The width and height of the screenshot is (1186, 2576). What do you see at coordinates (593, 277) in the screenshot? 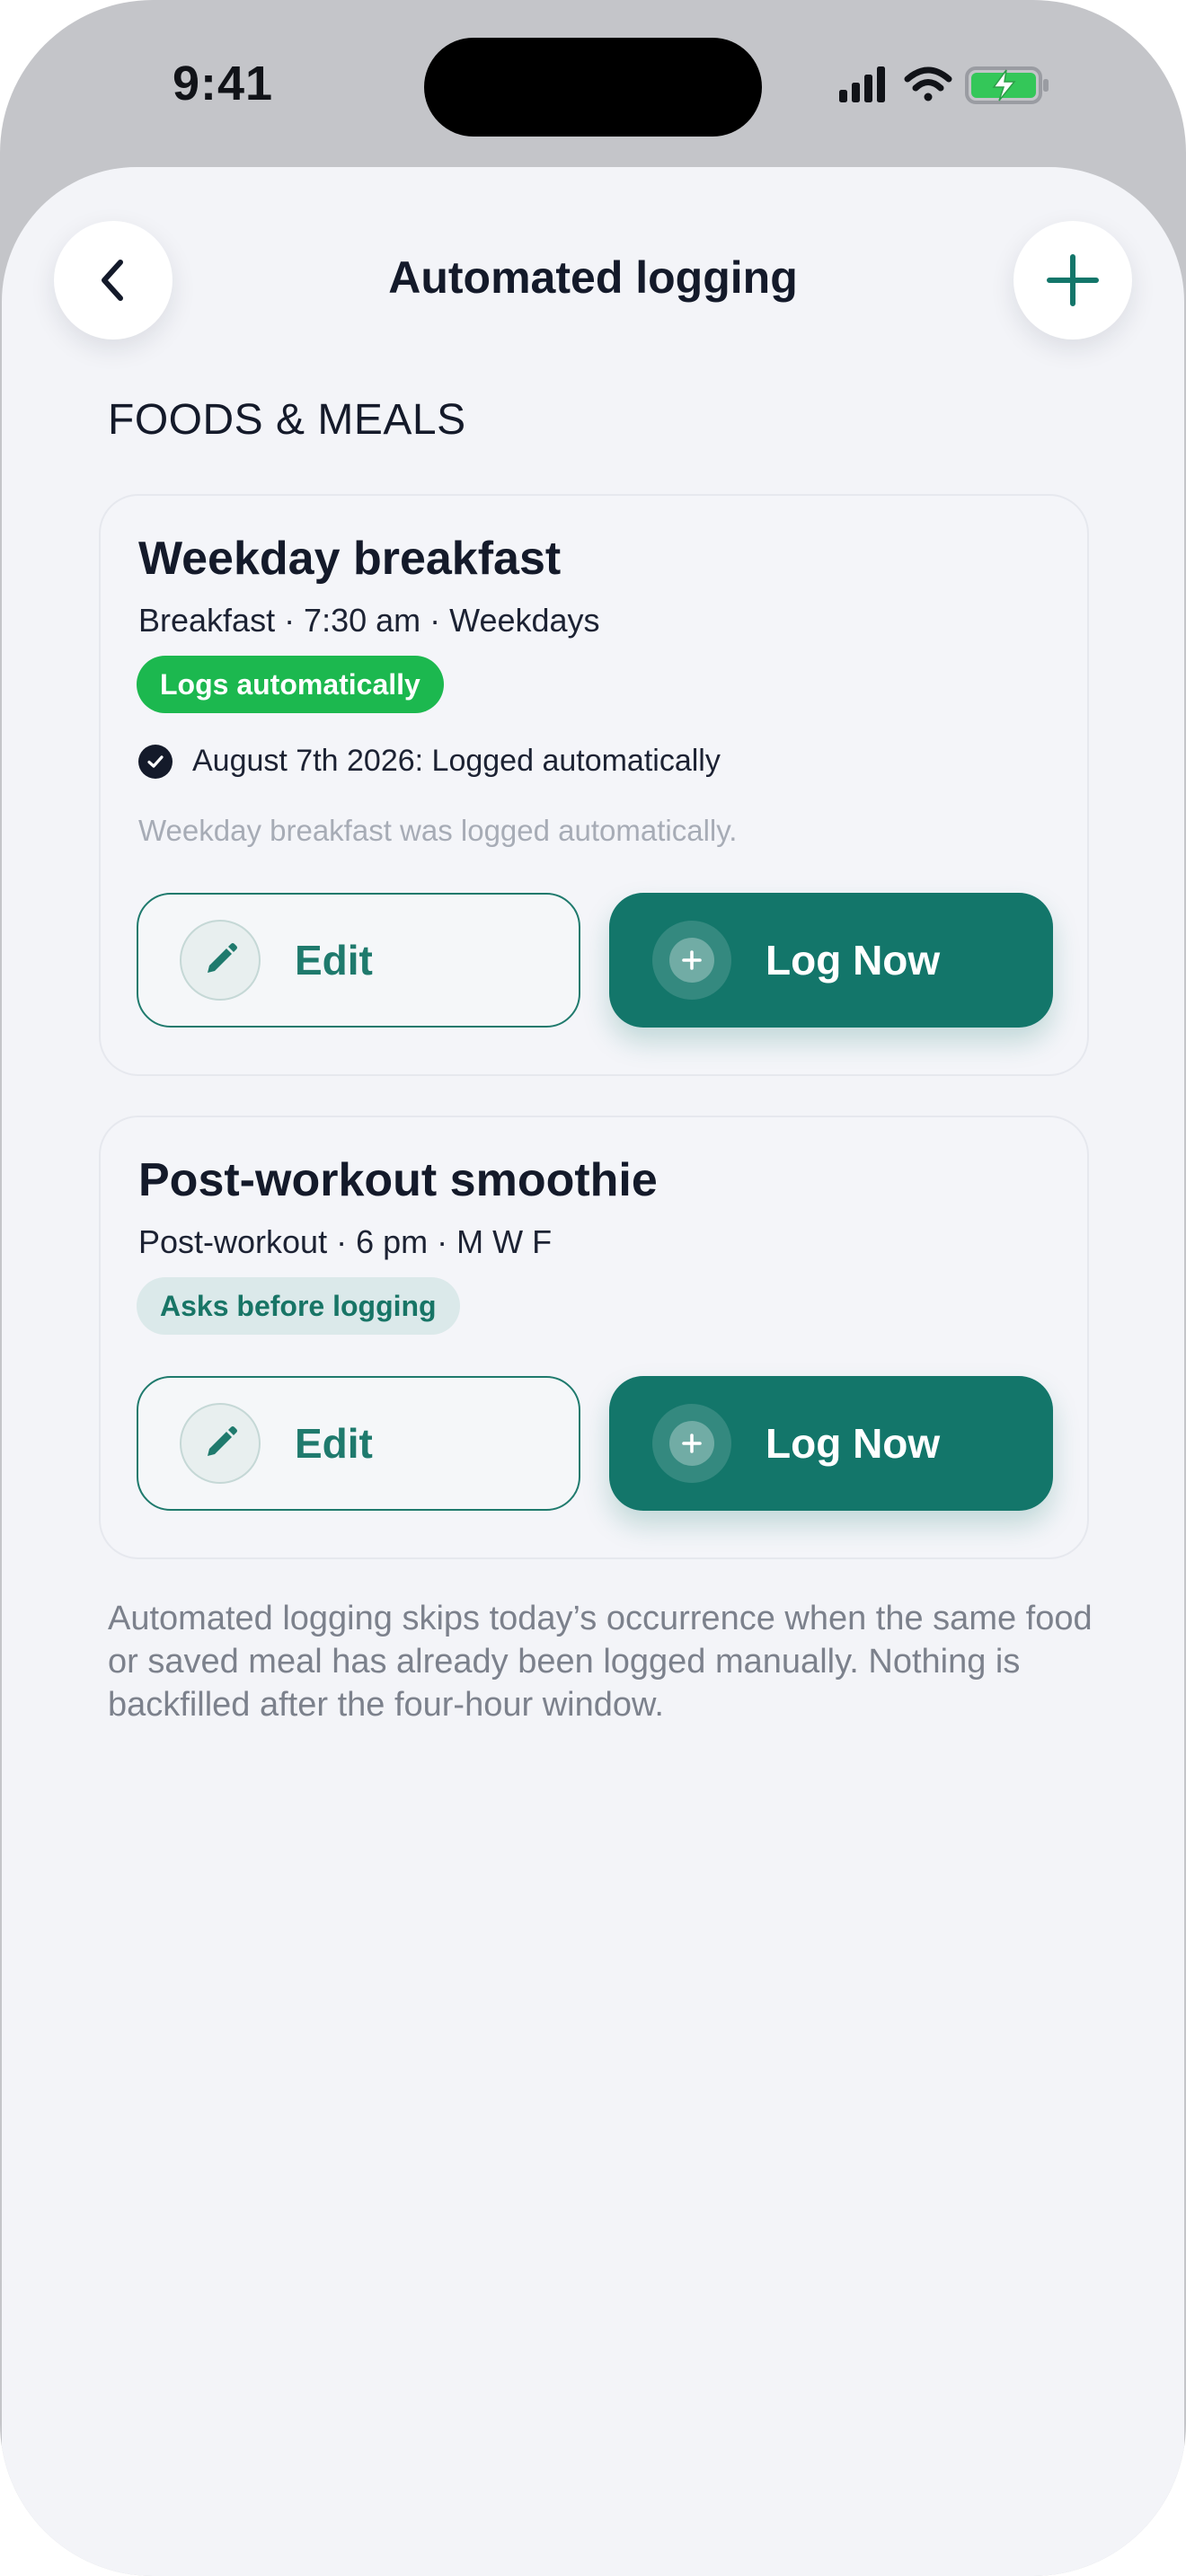
I see `page-title: Automated logging` at bounding box center [593, 277].